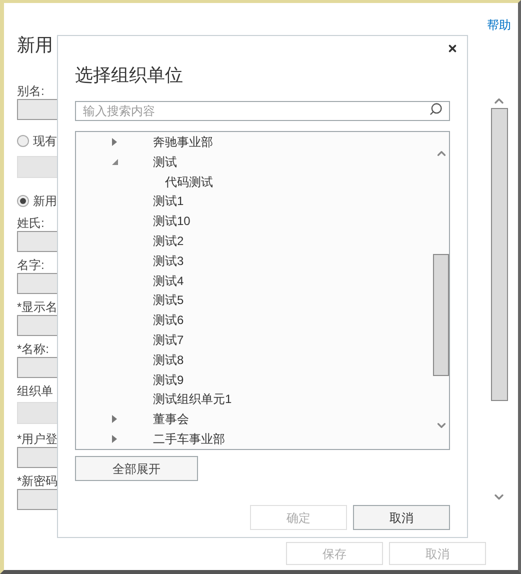 This screenshot has height=574, width=521. Describe the element at coordinates (499, 25) in the screenshot. I see `help-link: 帮助` at that location.